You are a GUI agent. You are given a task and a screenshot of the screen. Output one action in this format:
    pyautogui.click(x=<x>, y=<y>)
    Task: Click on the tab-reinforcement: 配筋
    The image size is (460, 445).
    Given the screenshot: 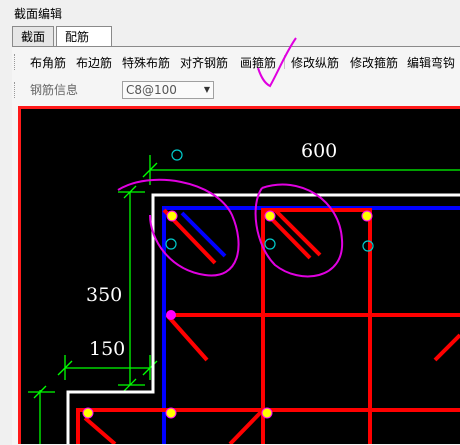 What is the action you would take?
    pyautogui.click(x=84, y=36)
    